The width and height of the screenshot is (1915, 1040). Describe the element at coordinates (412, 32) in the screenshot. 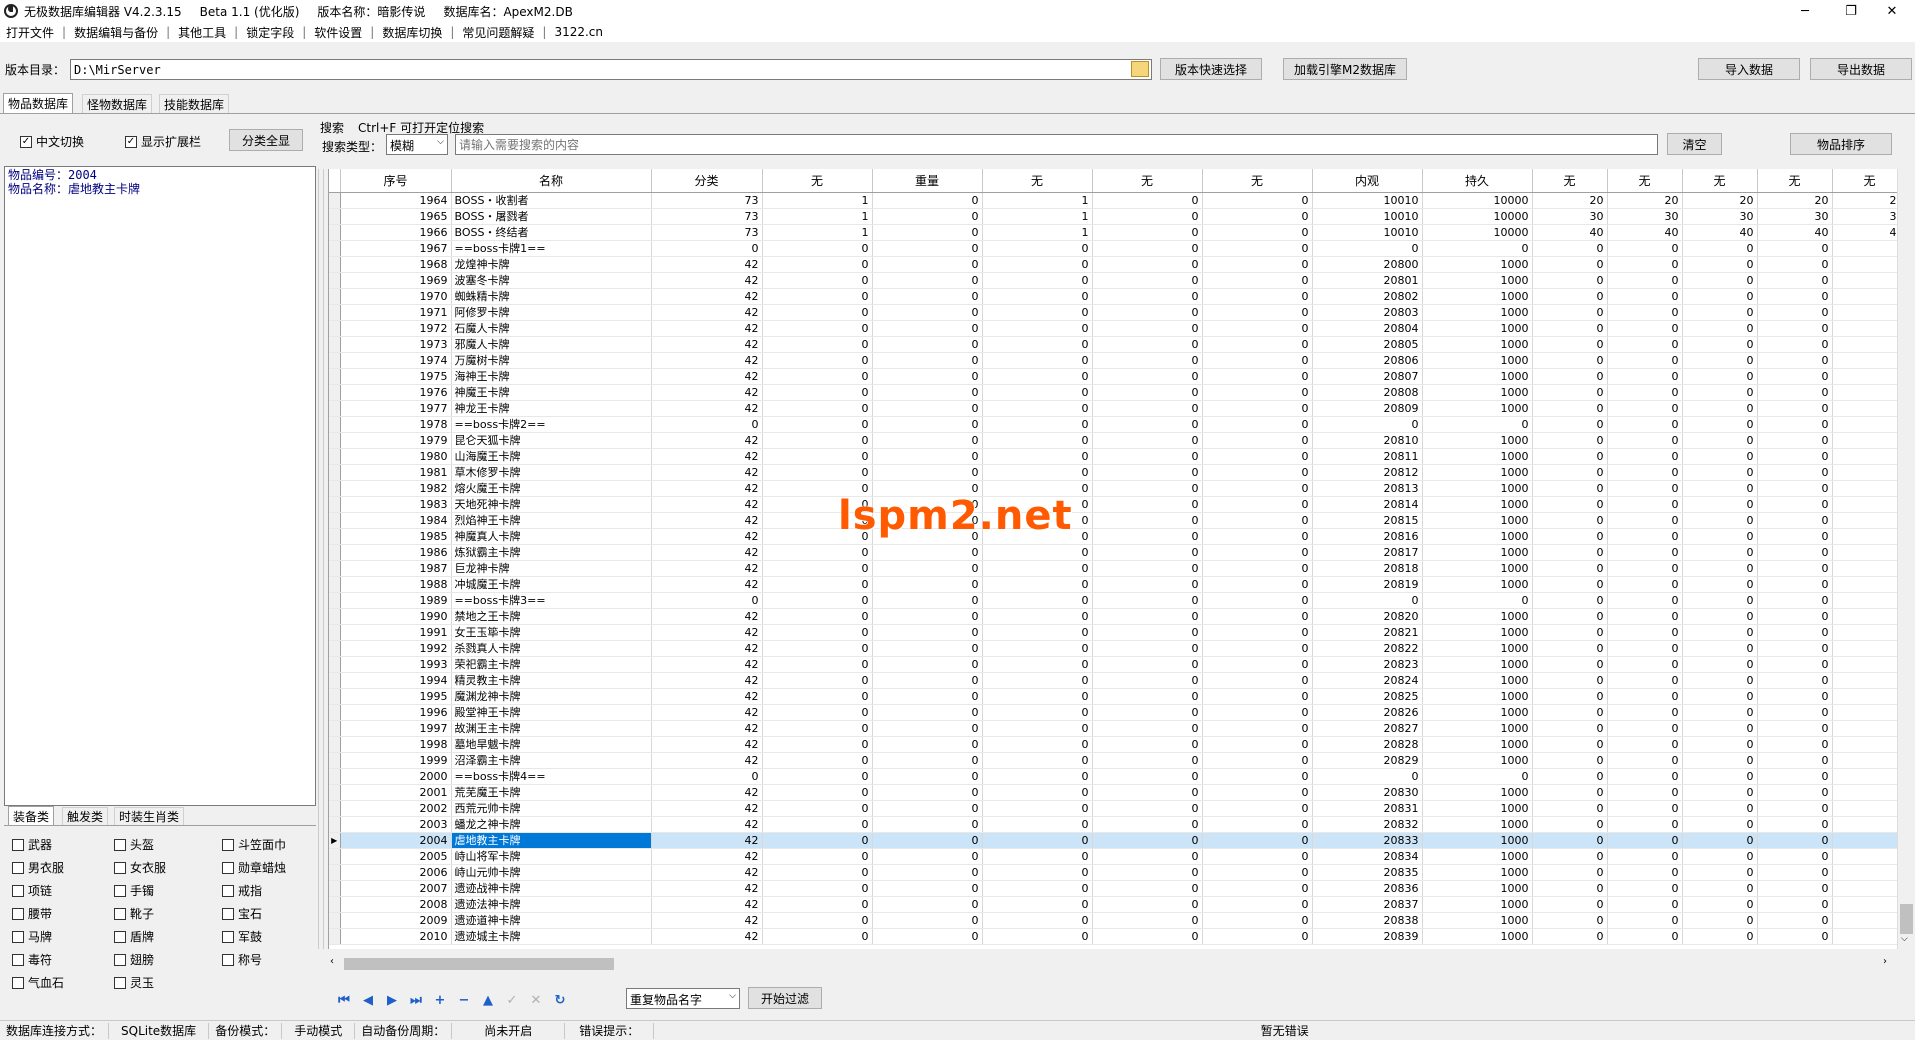

I see `menu-db-switch: 数据库切换` at that location.